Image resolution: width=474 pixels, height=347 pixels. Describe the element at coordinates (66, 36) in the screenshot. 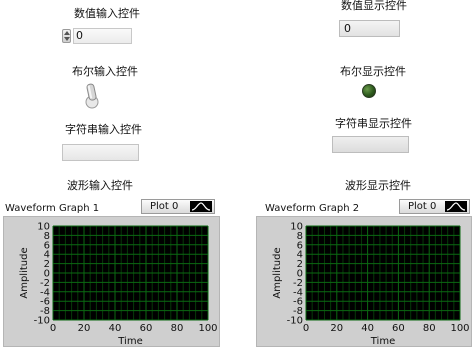

I see `increment-decrement-buttons` at that location.